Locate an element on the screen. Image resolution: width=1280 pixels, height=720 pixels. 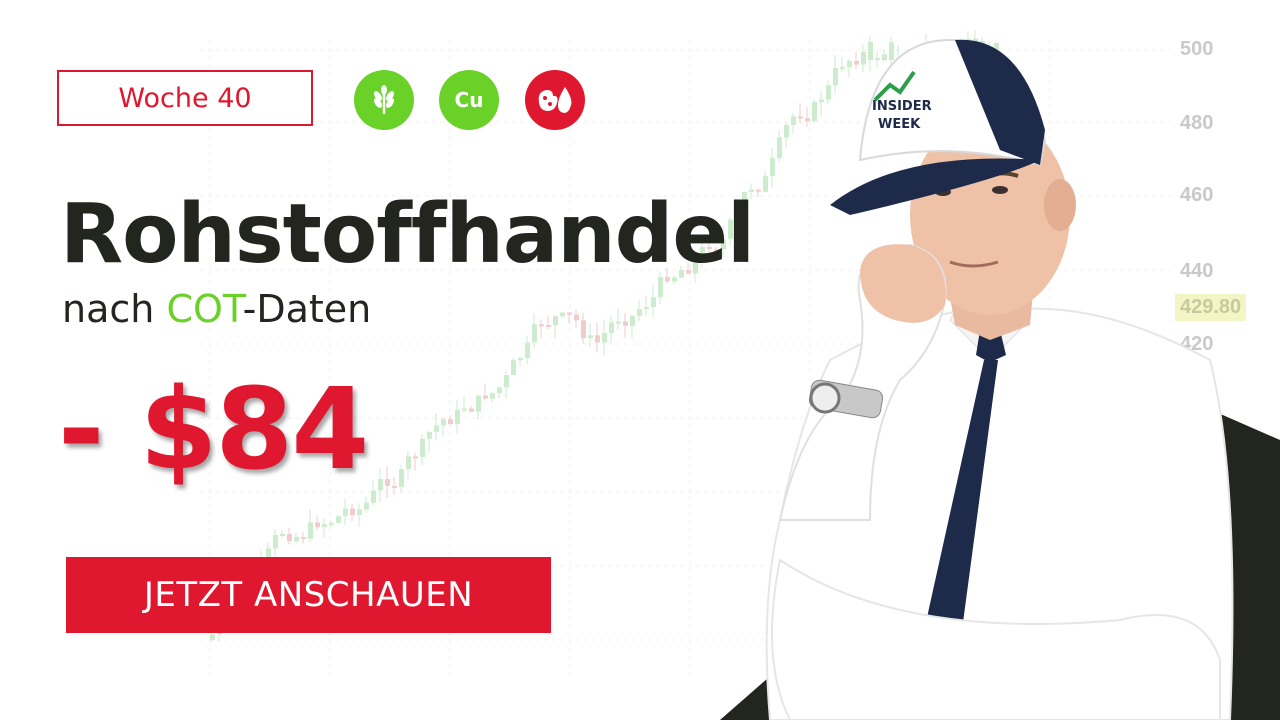
result-amount: - $84 is located at coordinates (213, 430).